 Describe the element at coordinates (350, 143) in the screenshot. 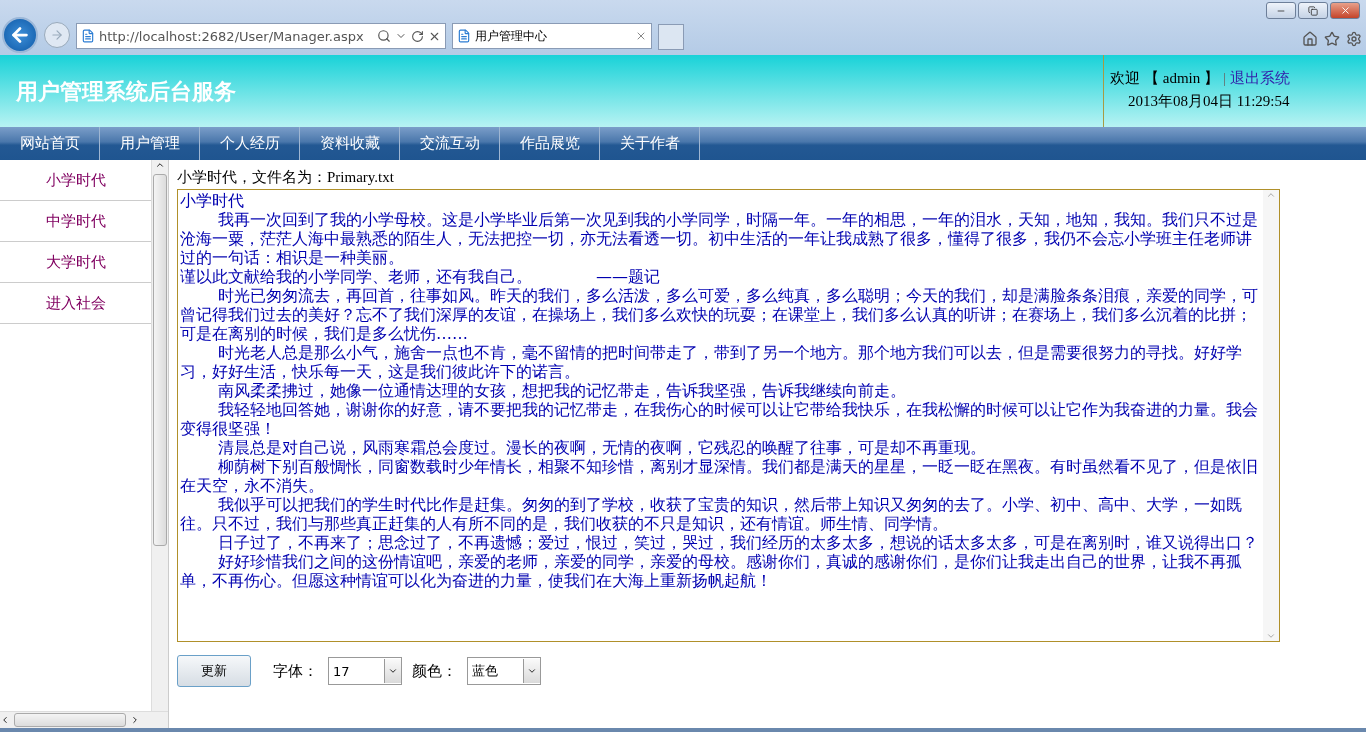

I see `nav-item: 资料收藏` at that location.